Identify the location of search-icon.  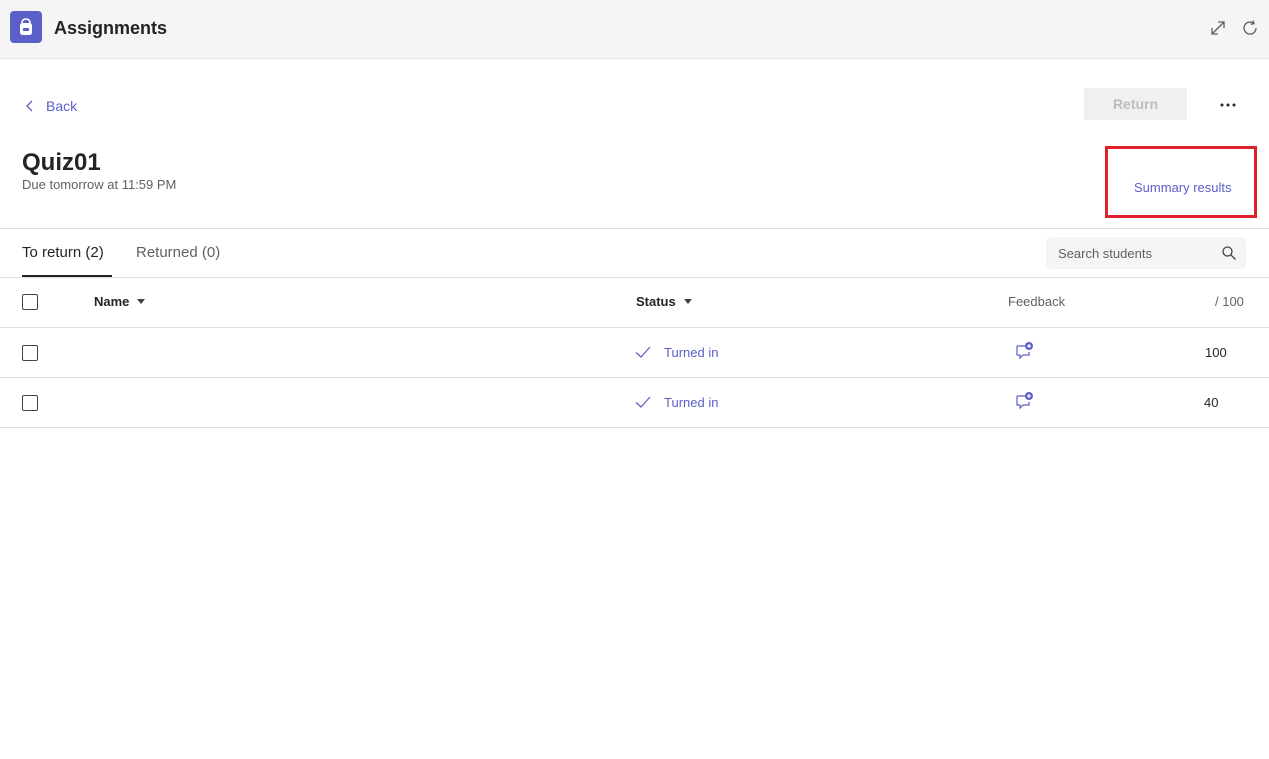
(1229, 253).